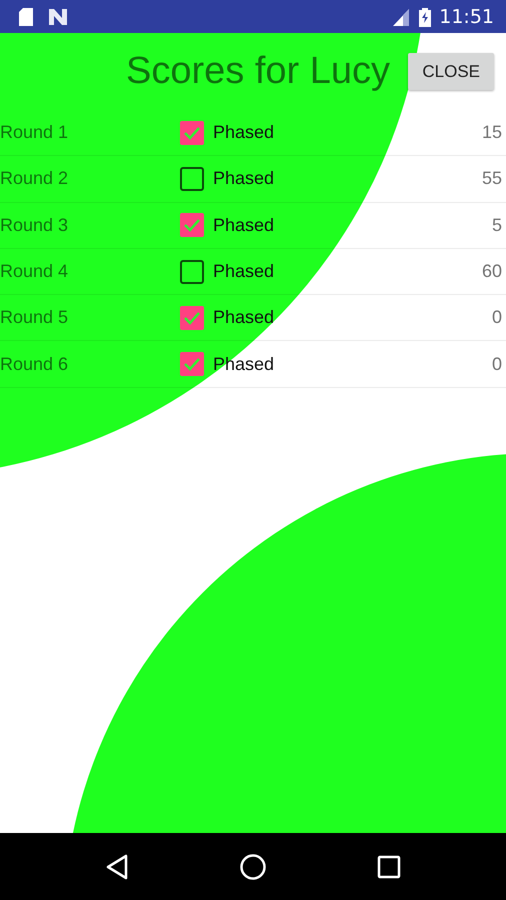 The height and width of the screenshot is (900, 506). What do you see at coordinates (35, 317) in the screenshot?
I see `round-label: Round 5` at bounding box center [35, 317].